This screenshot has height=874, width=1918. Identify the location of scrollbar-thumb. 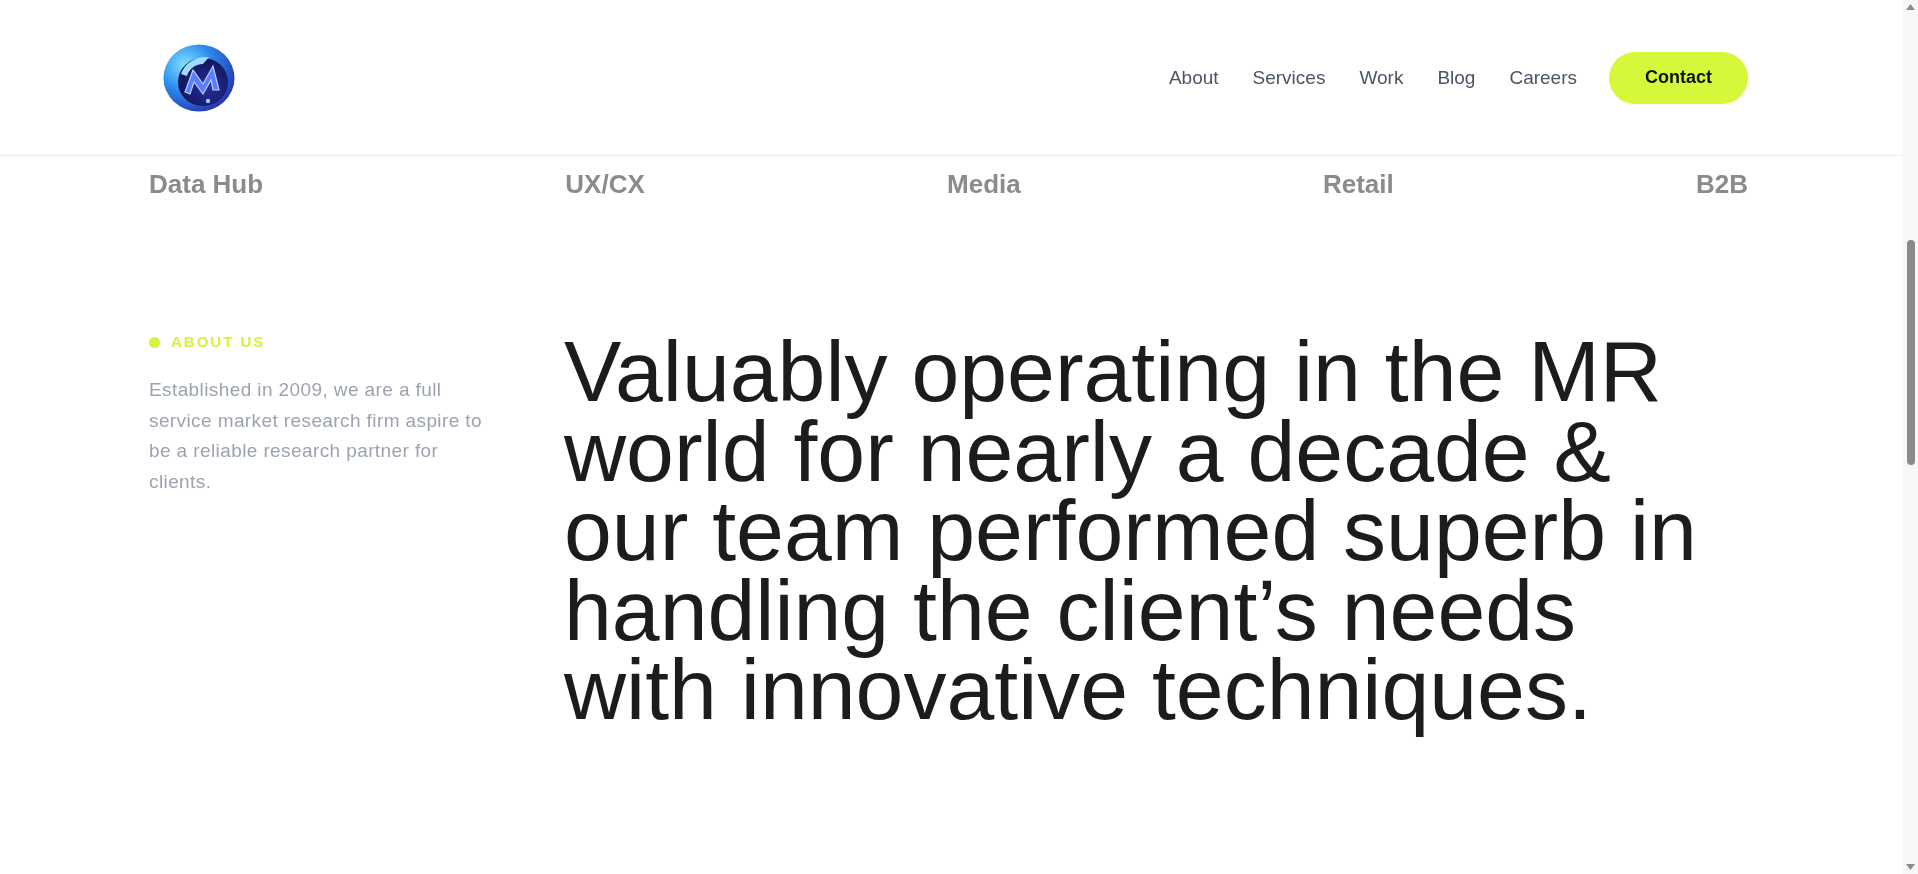
(1910, 352).